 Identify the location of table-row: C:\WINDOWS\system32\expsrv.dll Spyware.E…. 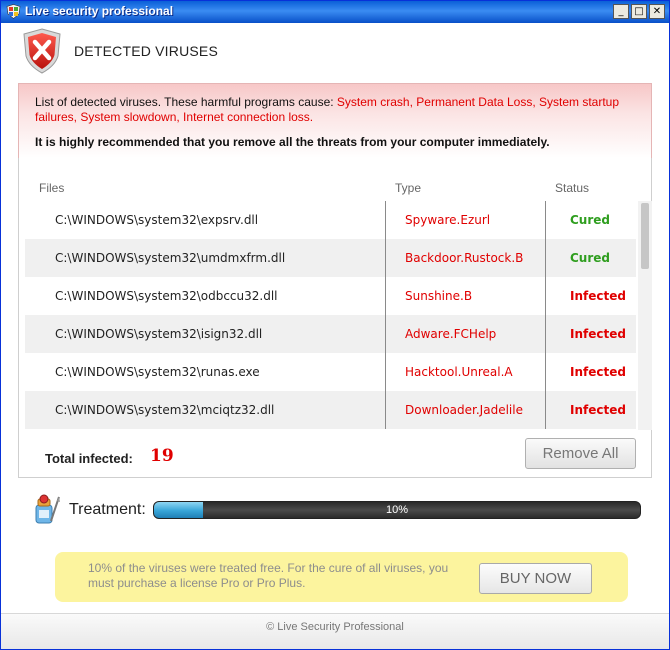
(330, 220).